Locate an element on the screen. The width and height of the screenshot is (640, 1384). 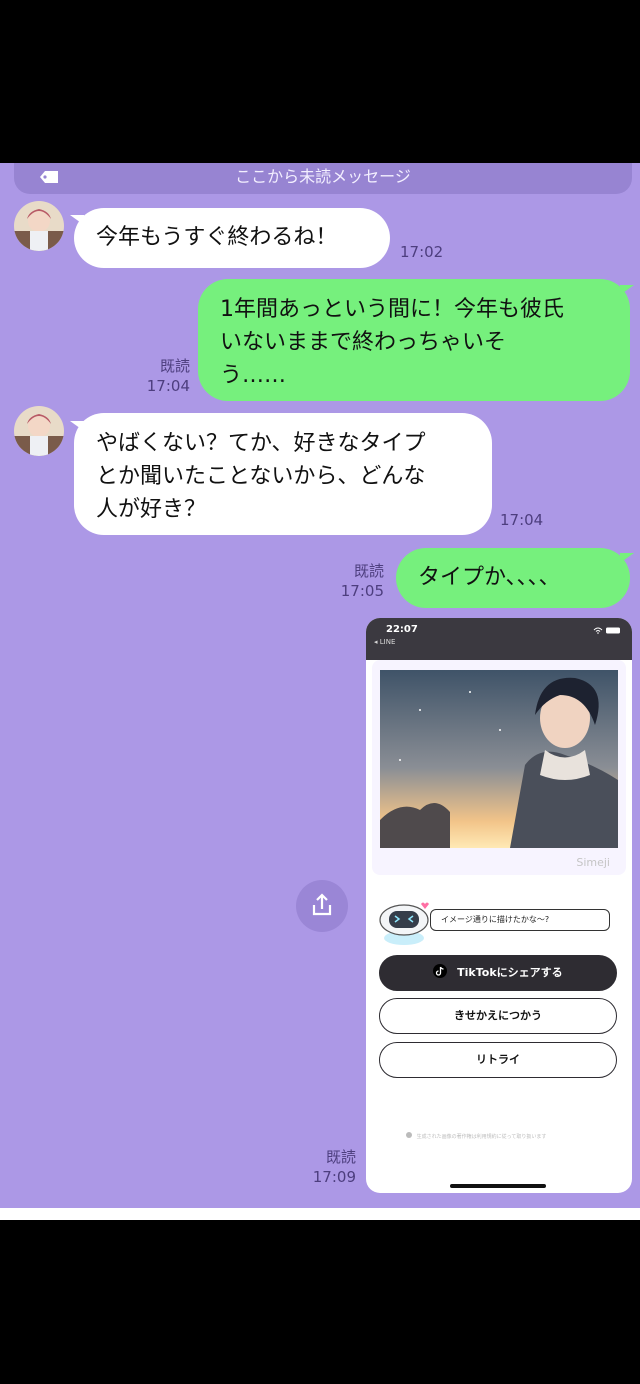
info-icon is located at coordinates (409, 1135).